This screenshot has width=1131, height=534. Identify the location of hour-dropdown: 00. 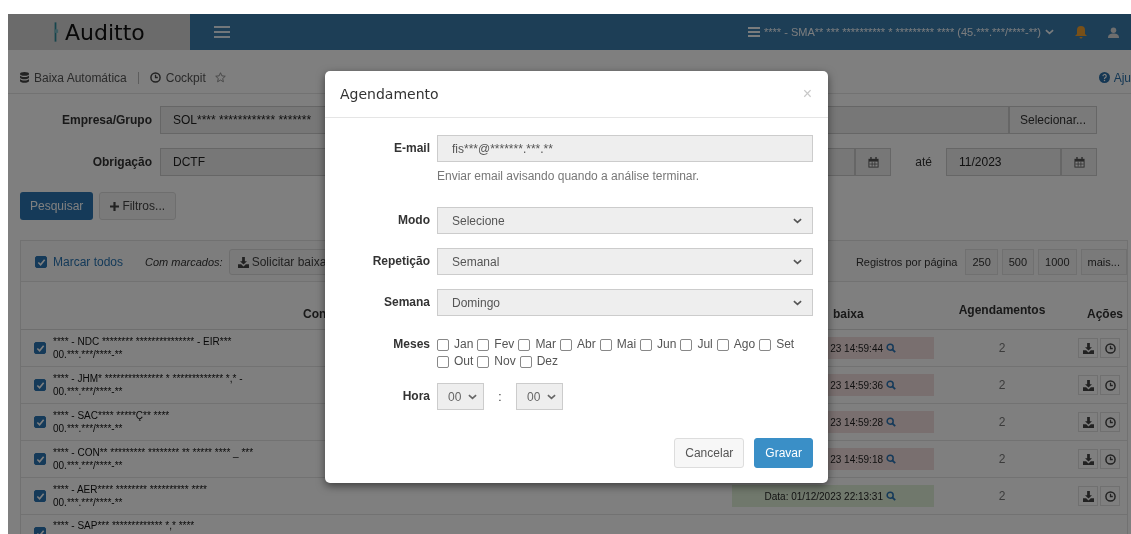
(460, 396).